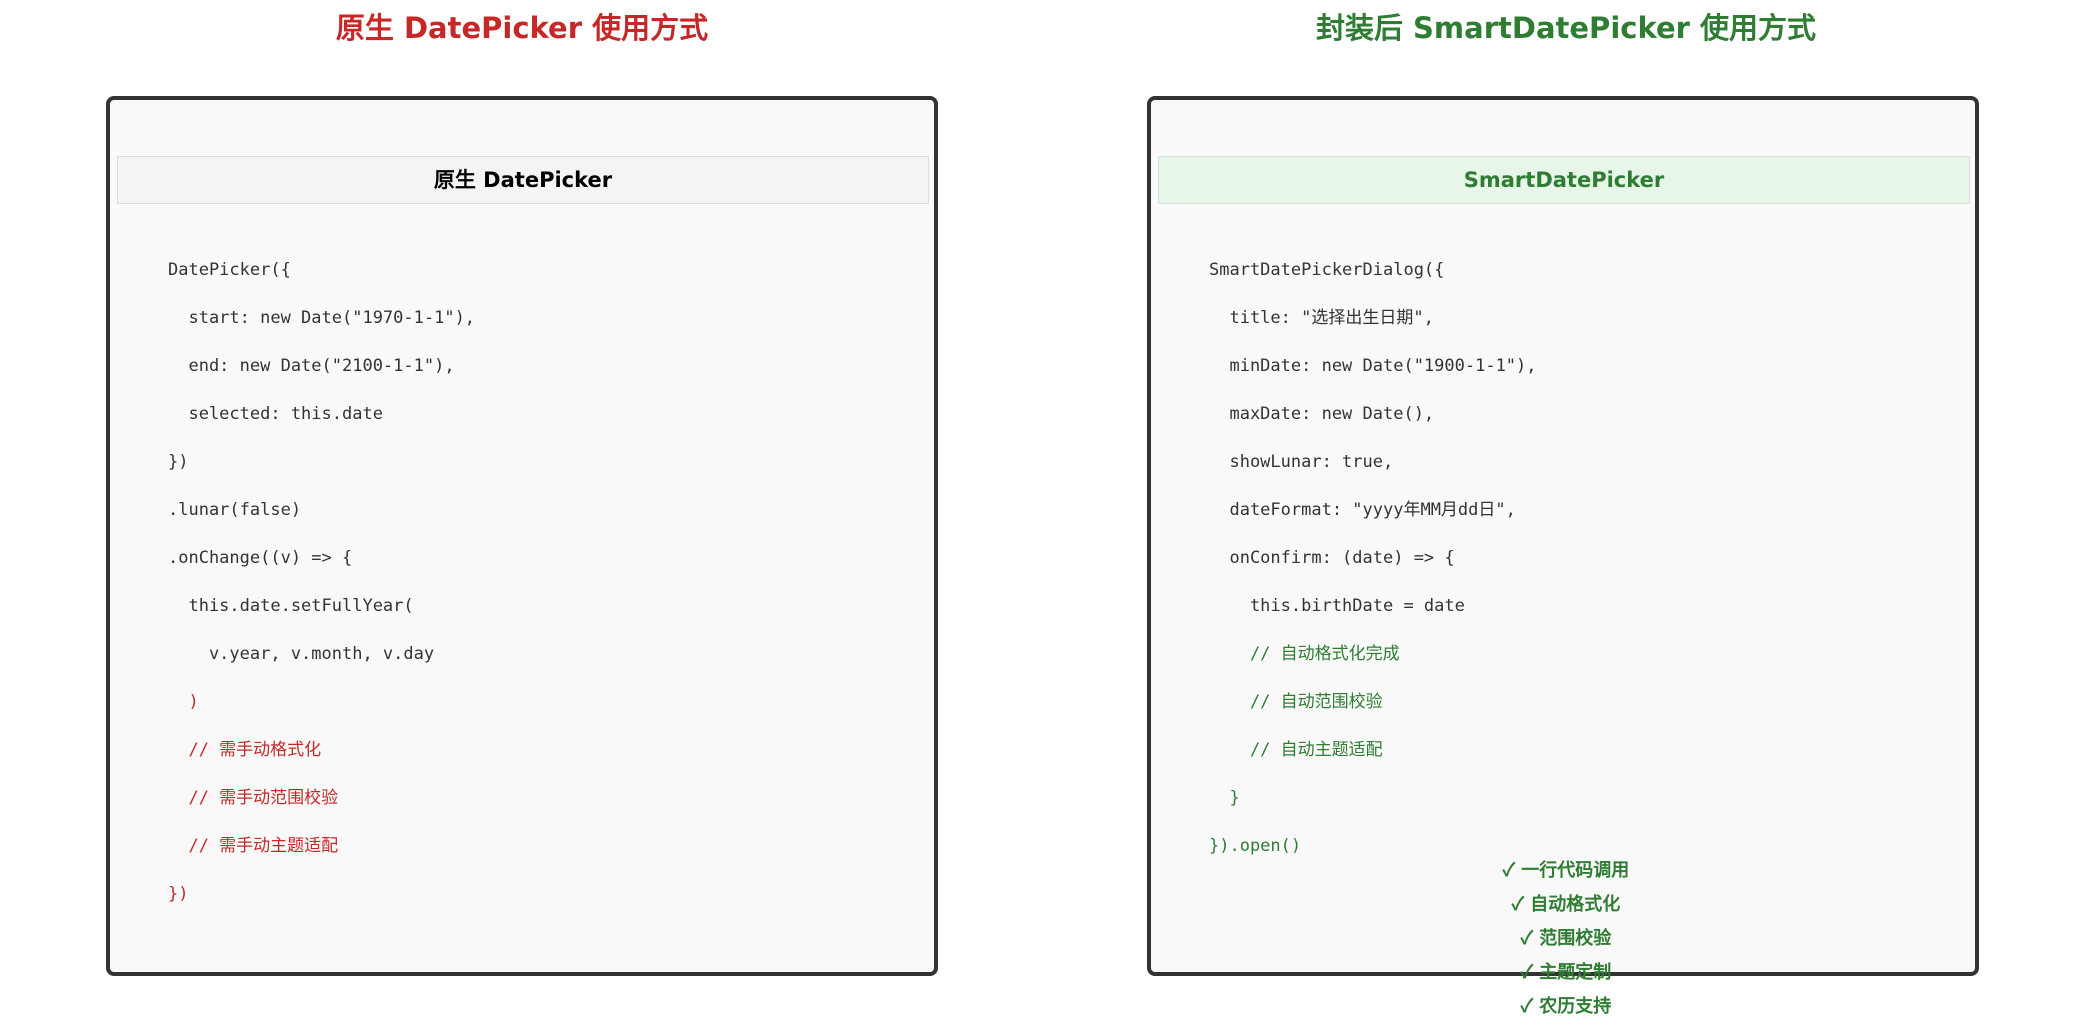 This screenshot has width=2080, height=1028. I want to click on code-line: maxDate: new Date(),, so click(1322, 414).